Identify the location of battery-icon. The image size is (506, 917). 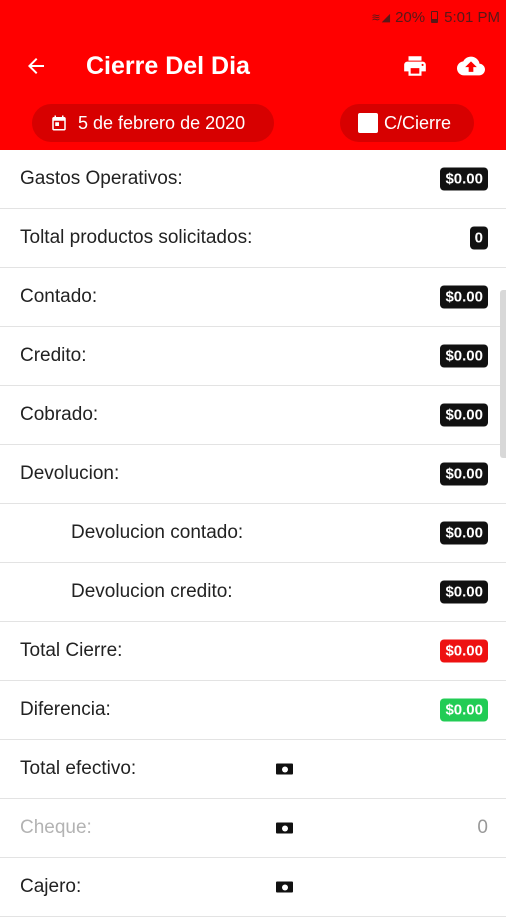
(435, 17).